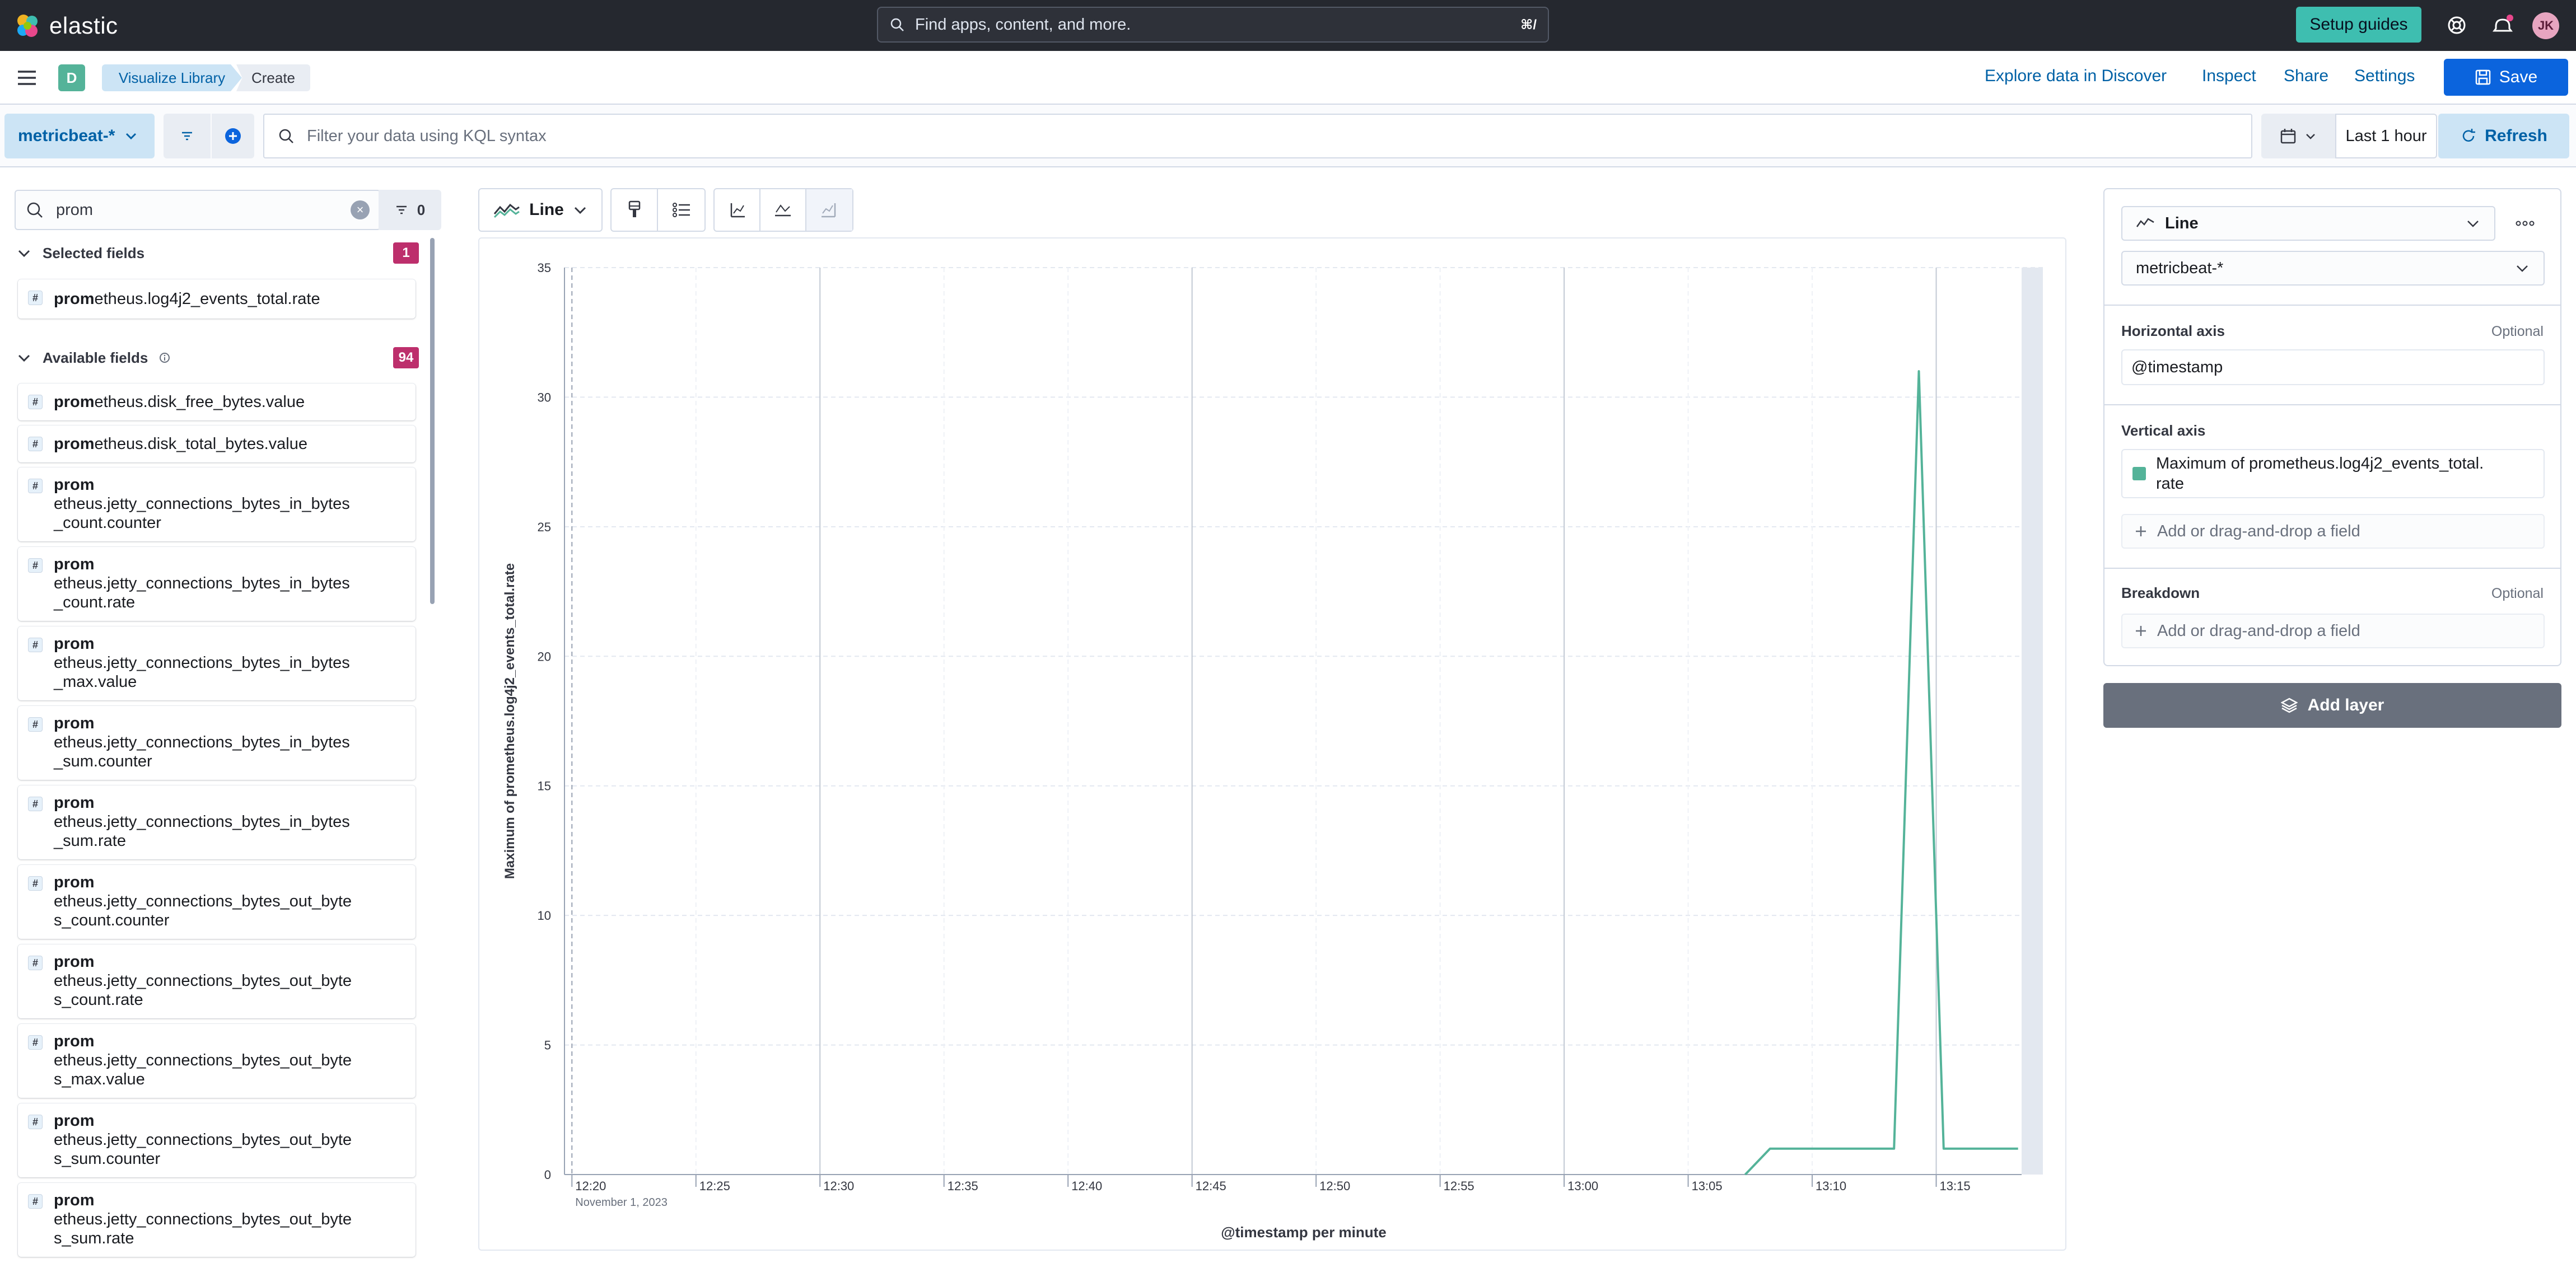 The width and height of the screenshot is (2576, 1263). I want to click on more-icon, so click(2525, 223).